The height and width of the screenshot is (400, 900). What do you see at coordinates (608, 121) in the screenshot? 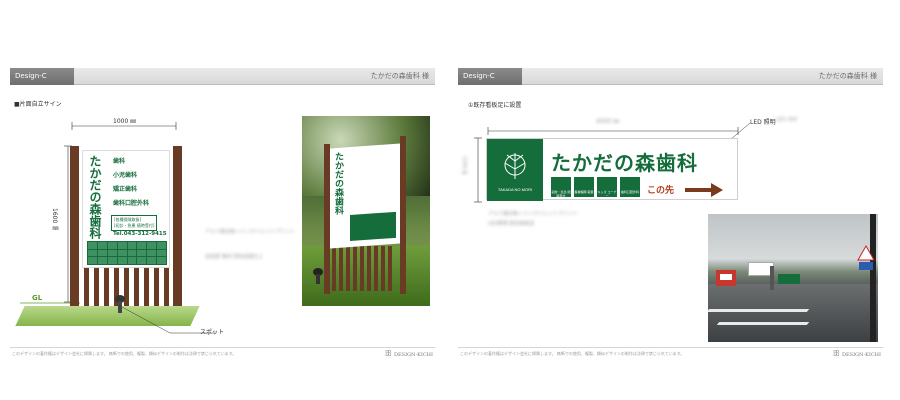
I see `width-dimension: 4000 ㎜` at bounding box center [608, 121].